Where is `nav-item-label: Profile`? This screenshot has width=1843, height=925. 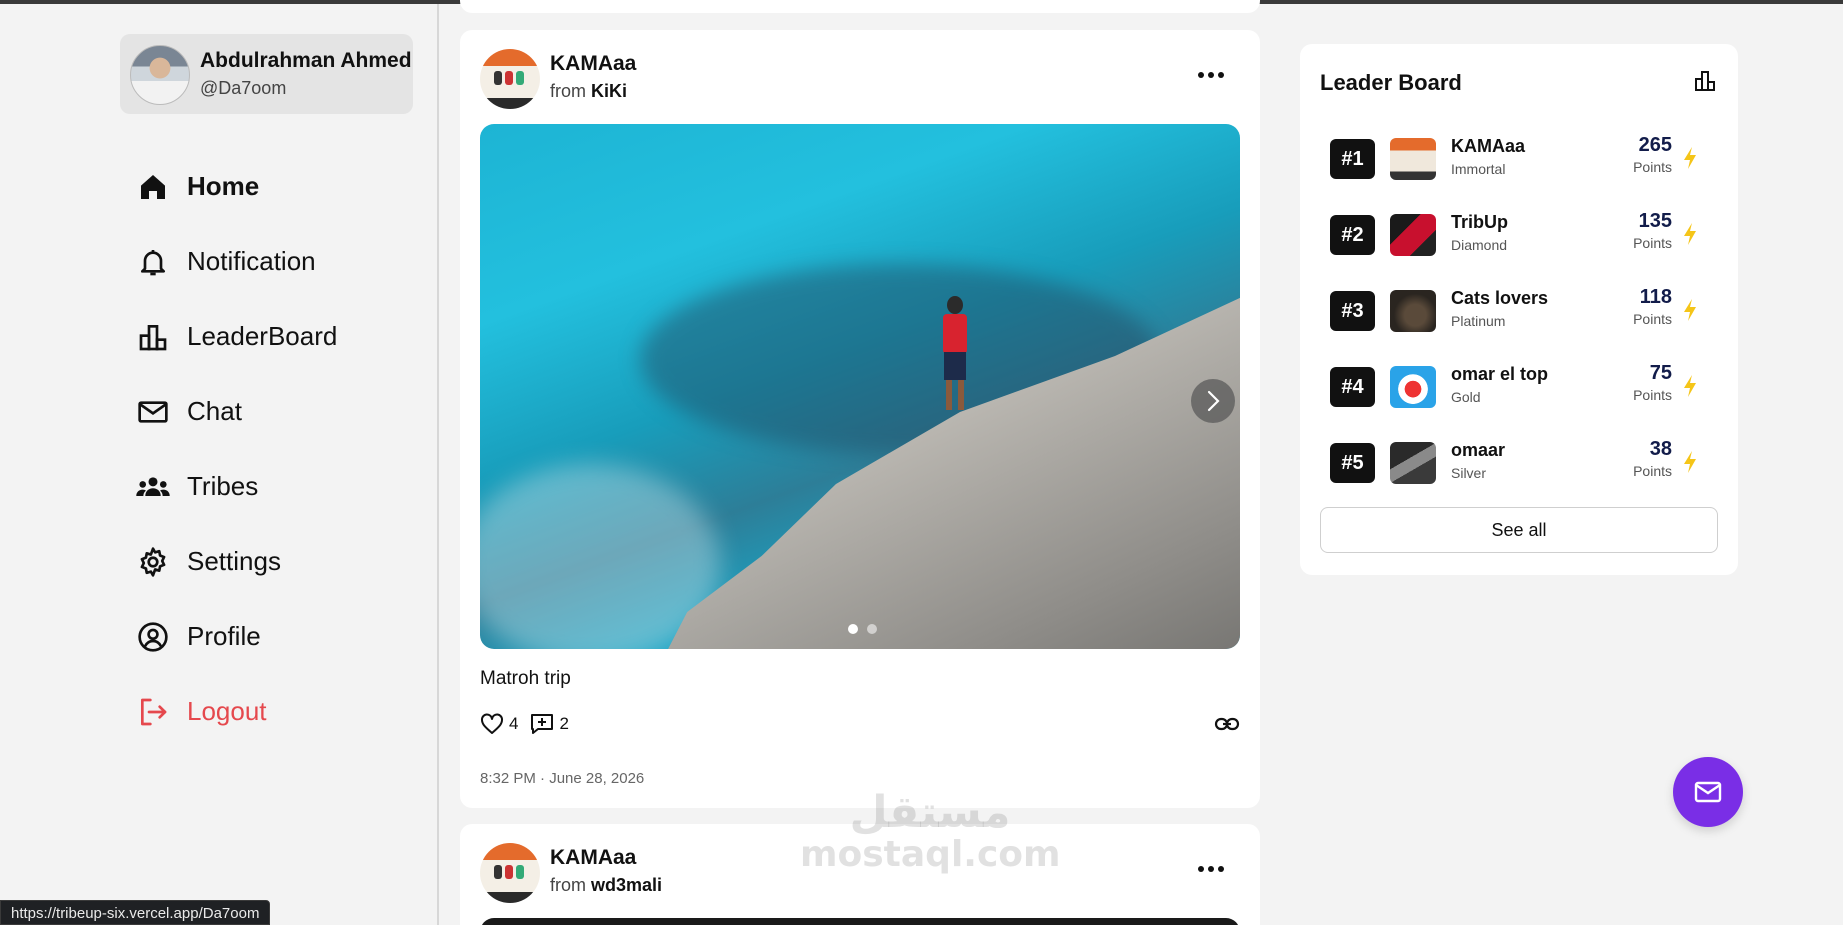 nav-item-label: Profile is located at coordinates (224, 636).